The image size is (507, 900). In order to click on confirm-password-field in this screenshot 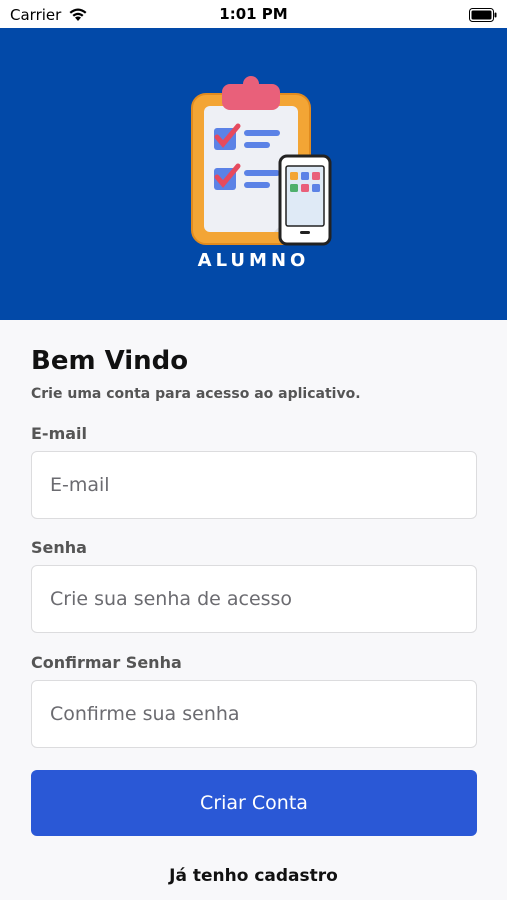, I will do `click(254, 714)`.